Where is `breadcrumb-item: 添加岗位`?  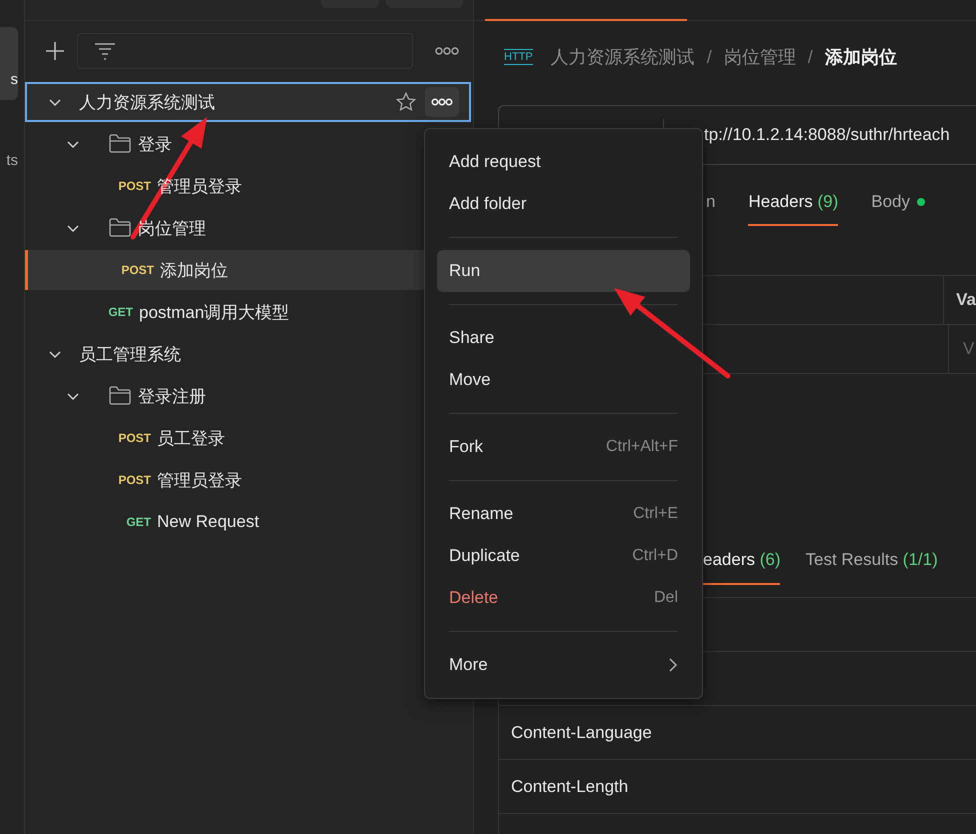 breadcrumb-item: 添加岗位 is located at coordinates (860, 57).